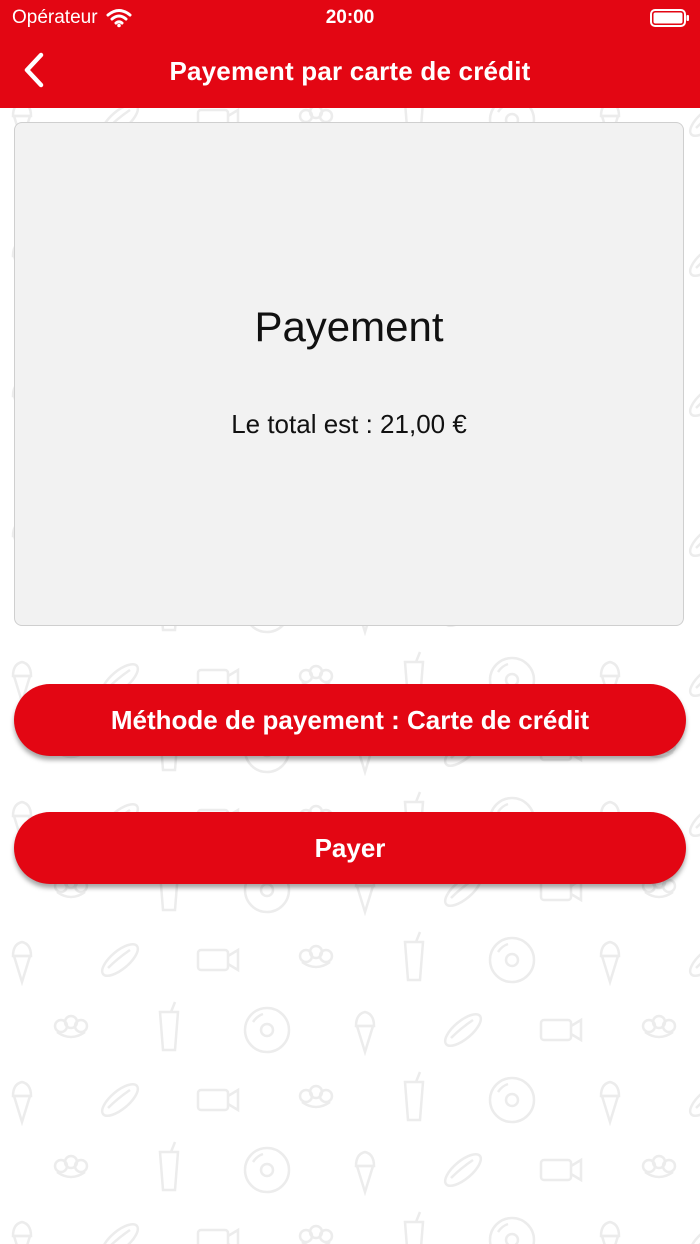  I want to click on payment-heading: Payement, so click(349, 326).